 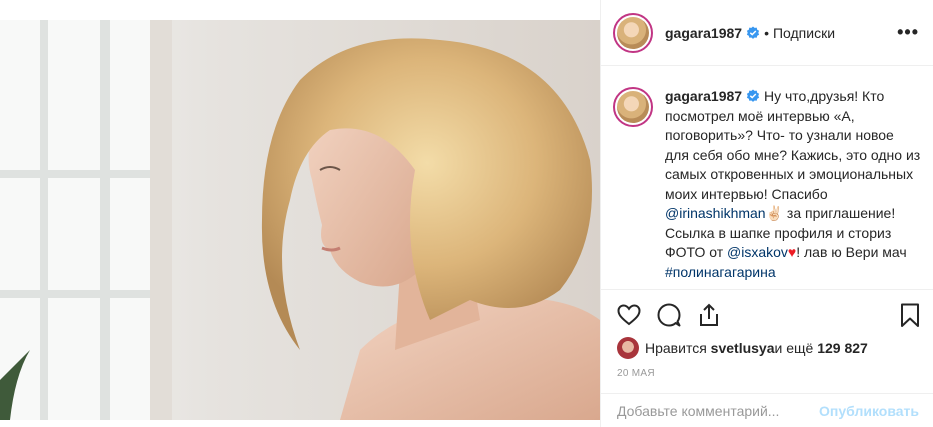 I want to click on comment-icon, so click(x=669, y=315).